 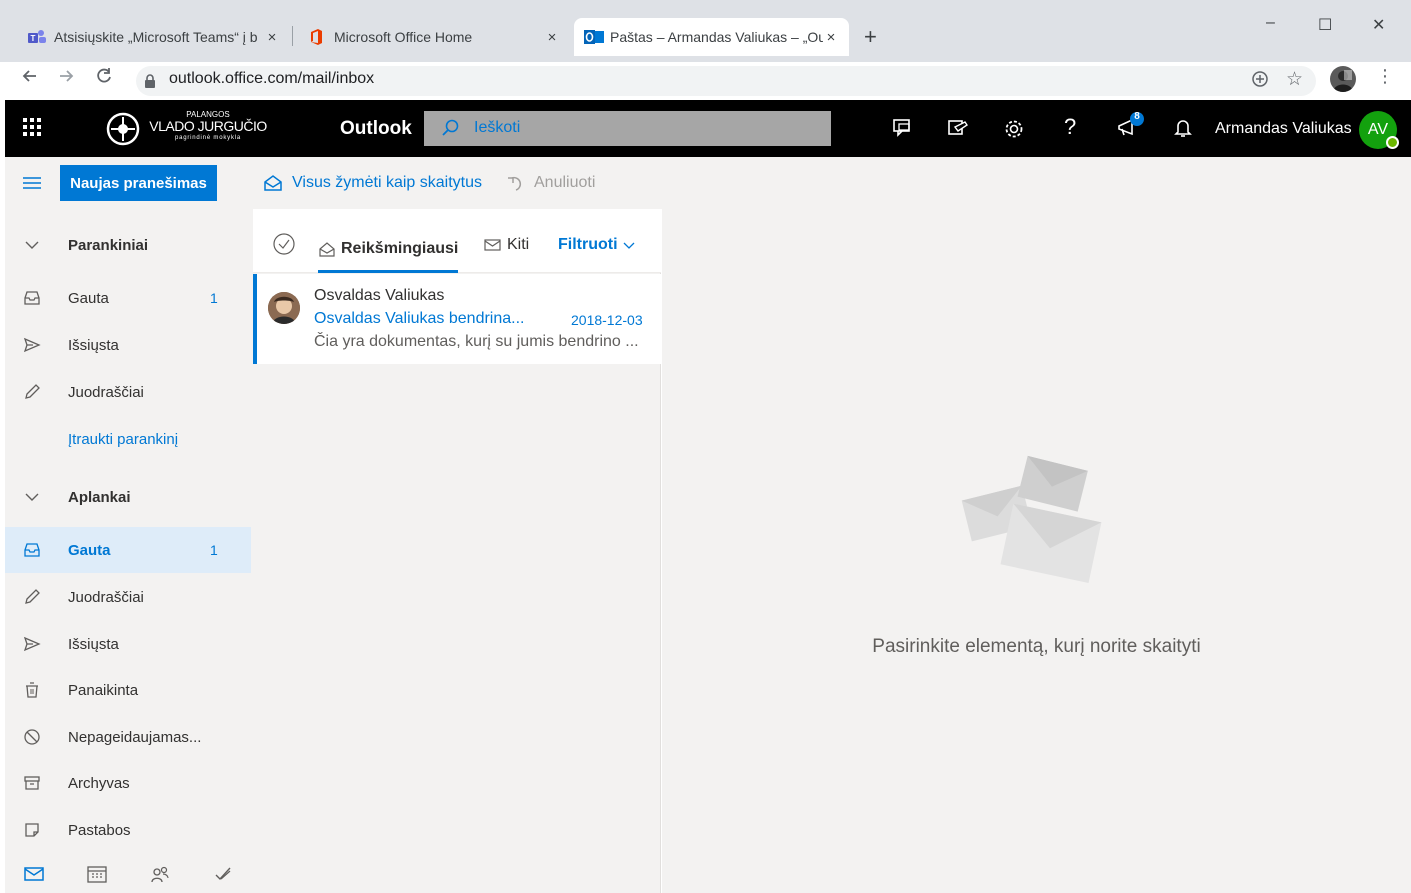 What do you see at coordinates (32, 783) in the screenshot?
I see `archive-icon` at bounding box center [32, 783].